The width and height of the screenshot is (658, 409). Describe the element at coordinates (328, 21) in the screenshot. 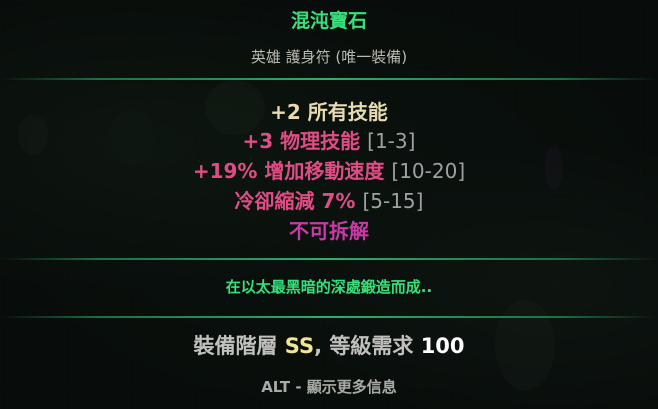

I see `item-name: 混沌寶石` at that location.